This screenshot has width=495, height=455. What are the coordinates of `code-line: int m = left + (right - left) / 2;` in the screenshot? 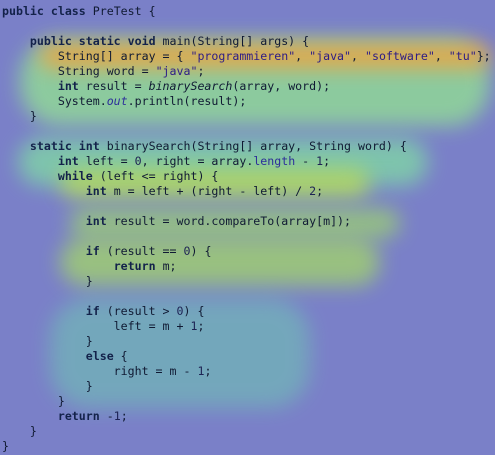 It's located at (247, 191).